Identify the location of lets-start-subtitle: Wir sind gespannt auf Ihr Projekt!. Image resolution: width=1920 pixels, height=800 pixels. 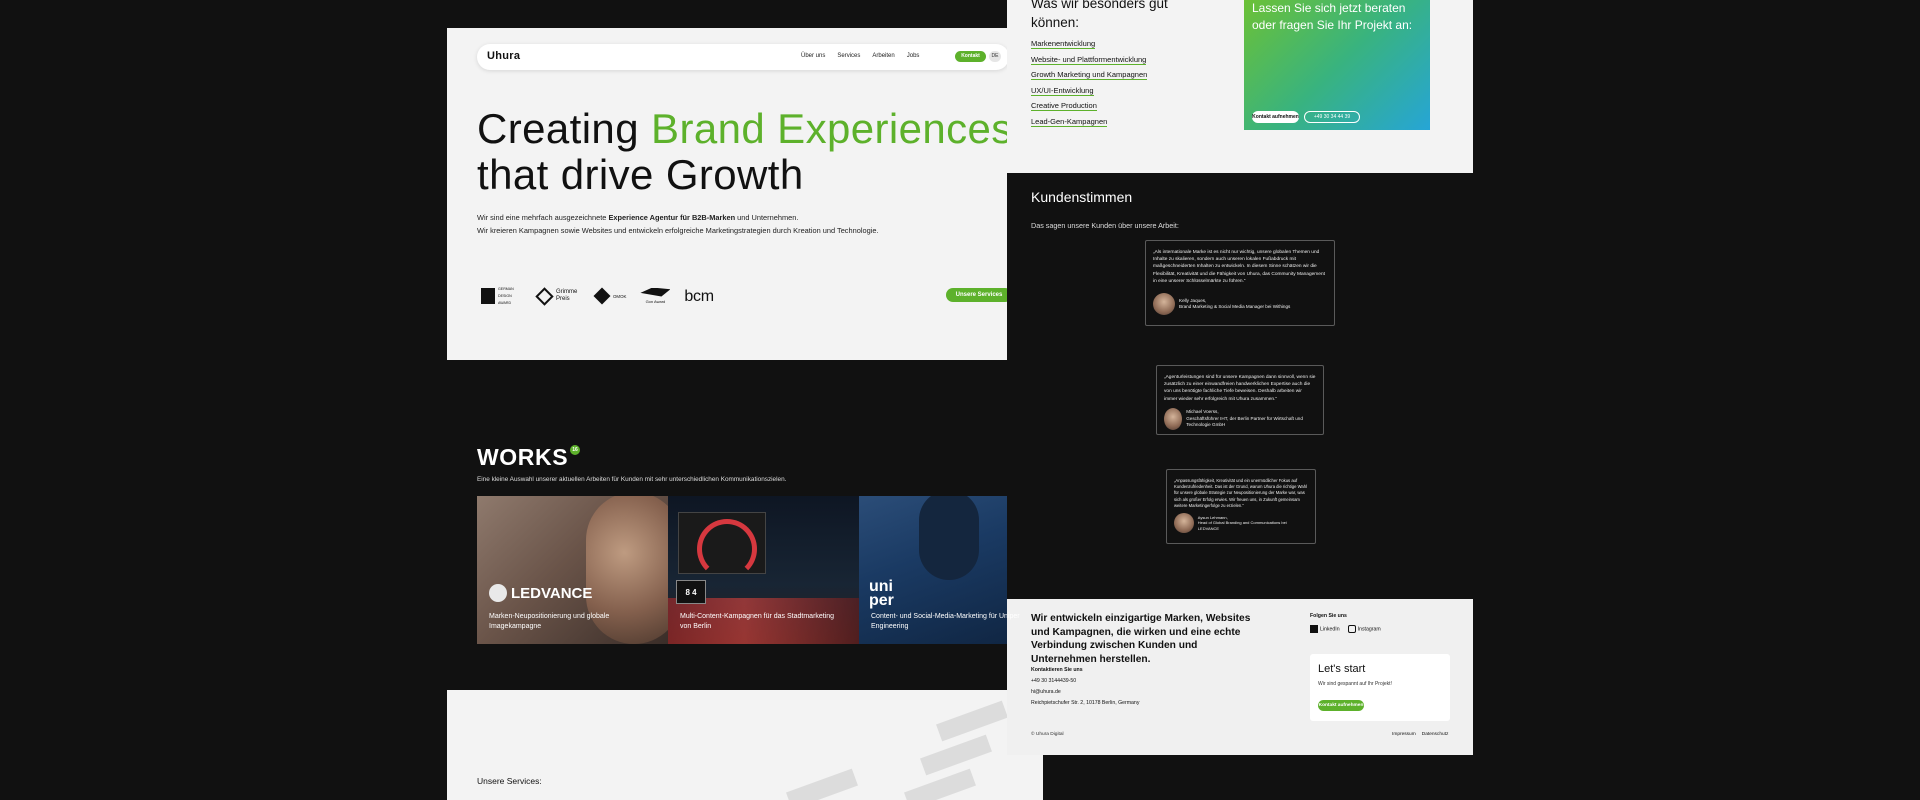
(1355, 684).